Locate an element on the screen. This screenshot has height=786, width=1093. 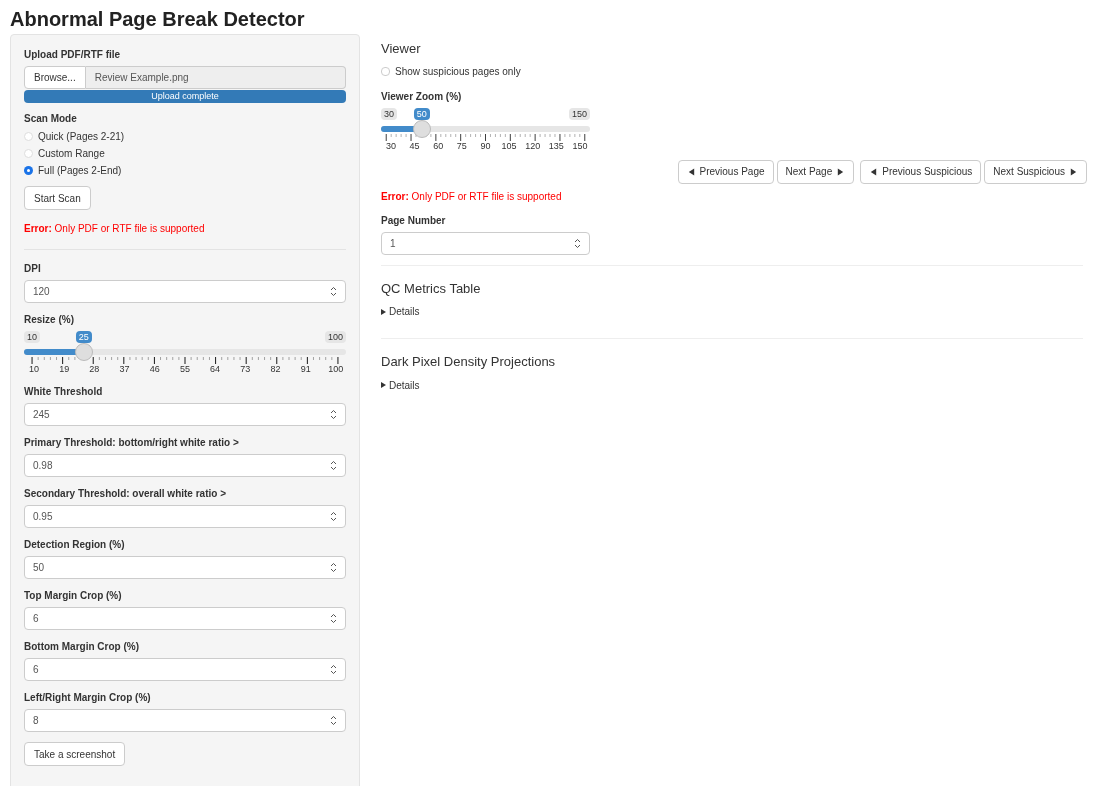
screenshot-button: Take a screenshot is located at coordinates (75, 754).